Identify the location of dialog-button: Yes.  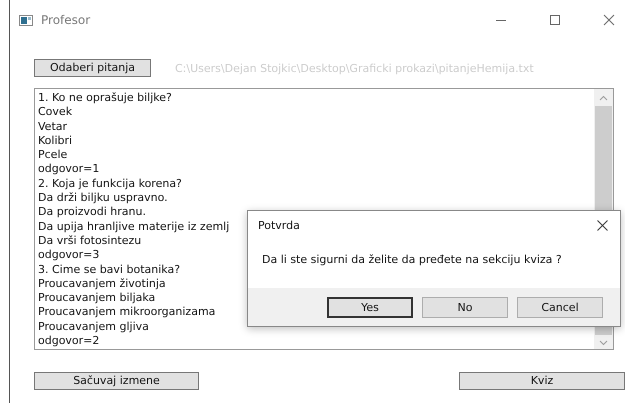
(370, 307).